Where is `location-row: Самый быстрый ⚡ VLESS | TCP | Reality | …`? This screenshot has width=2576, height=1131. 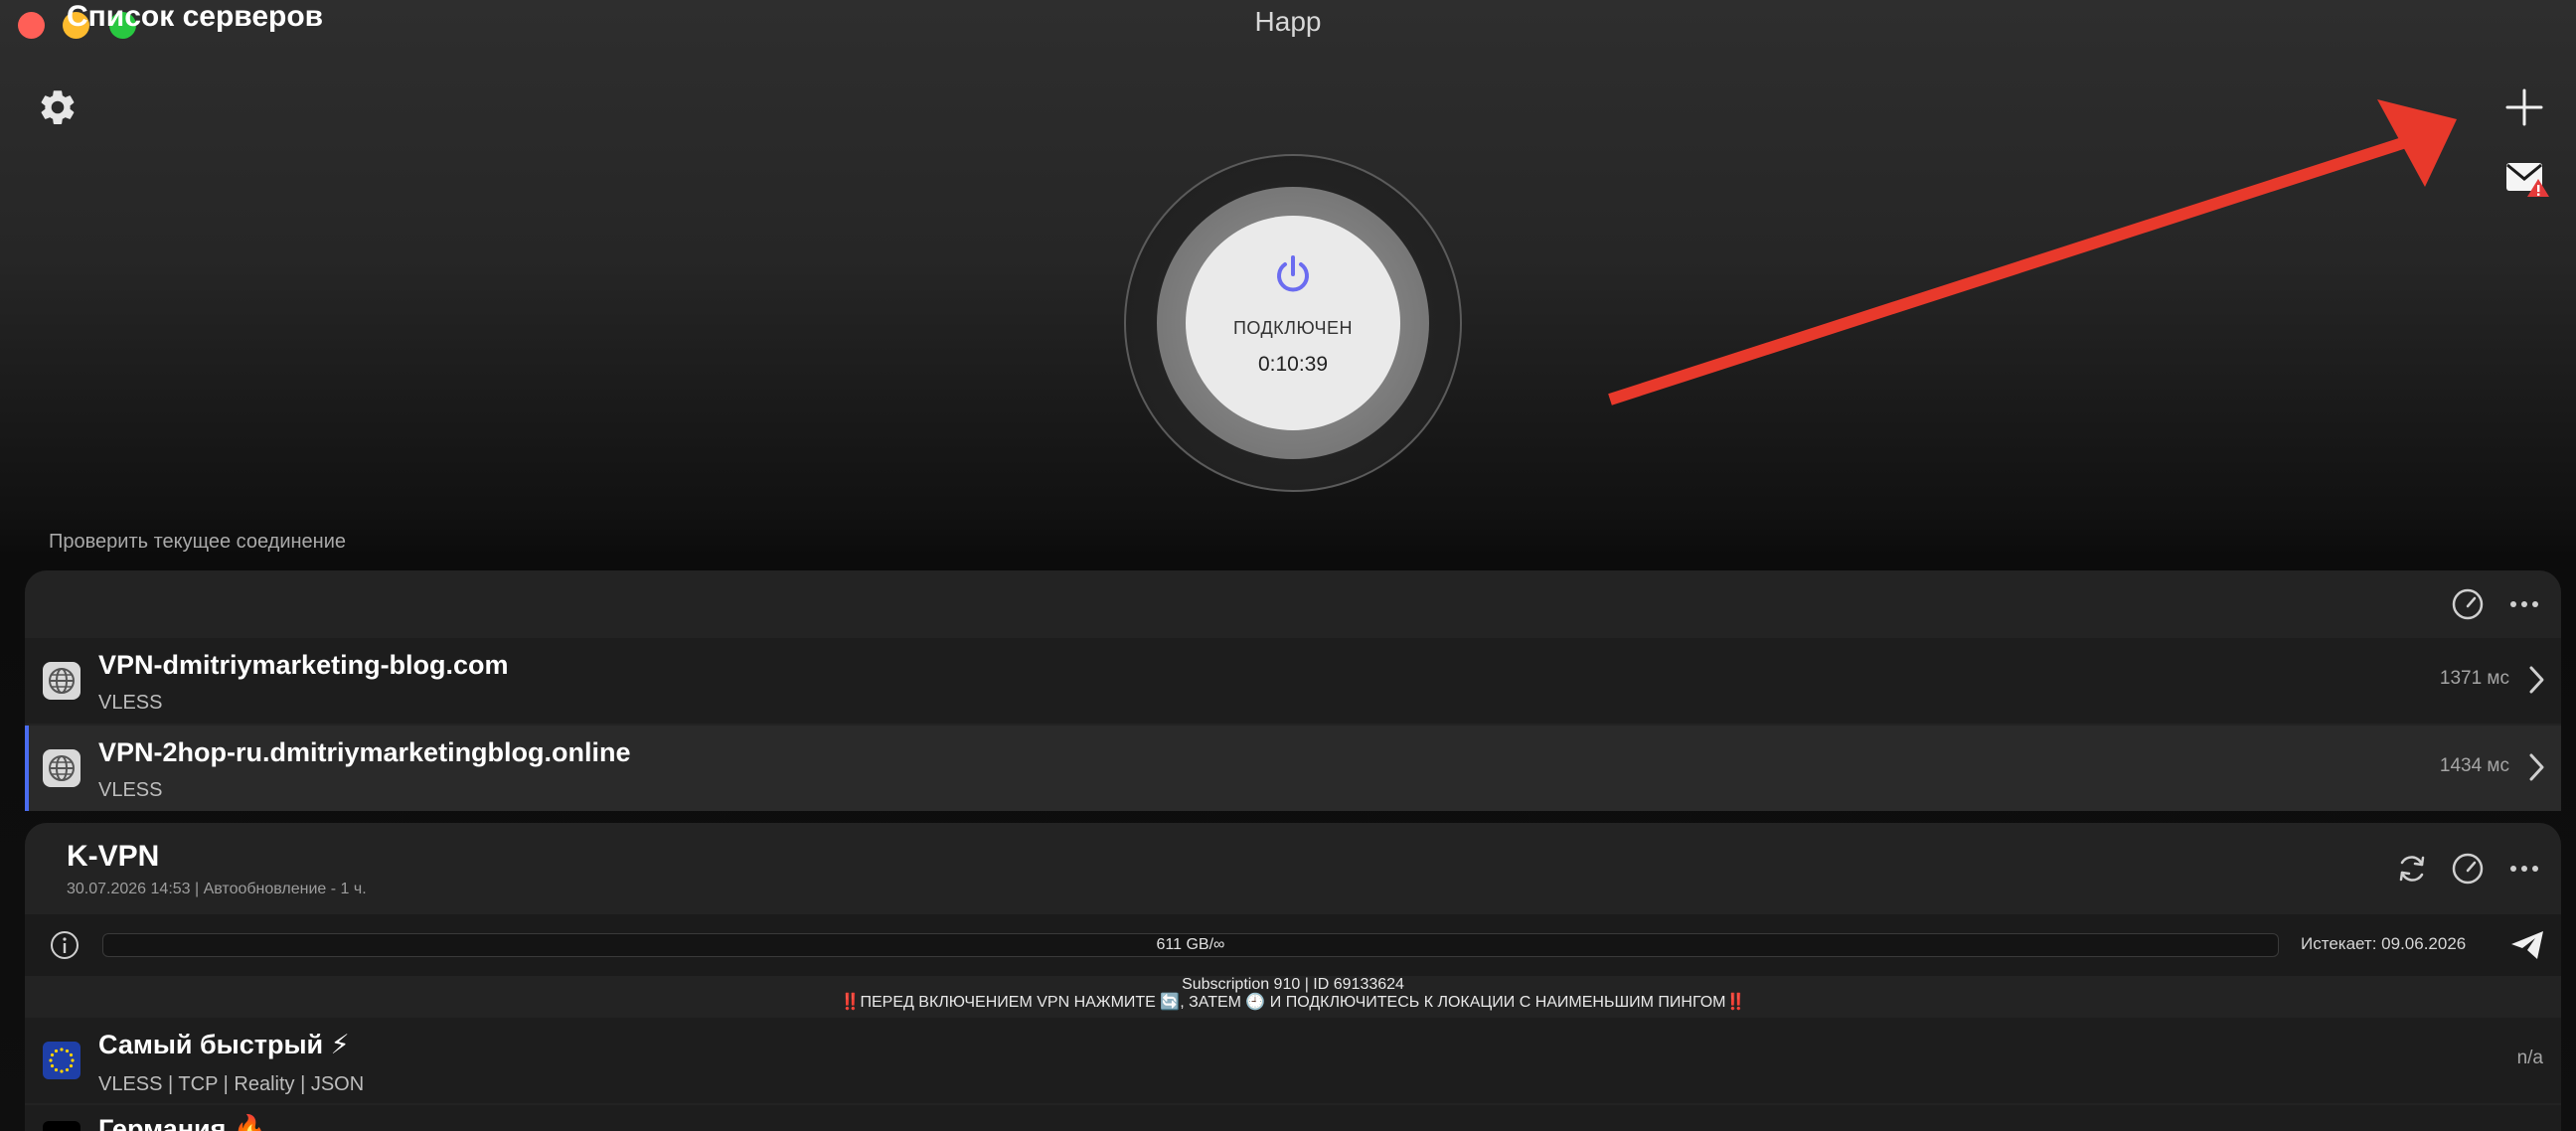
location-row: Самый быстрый ⚡ VLESS | TCP | Reality | … is located at coordinates (1293, 1060).